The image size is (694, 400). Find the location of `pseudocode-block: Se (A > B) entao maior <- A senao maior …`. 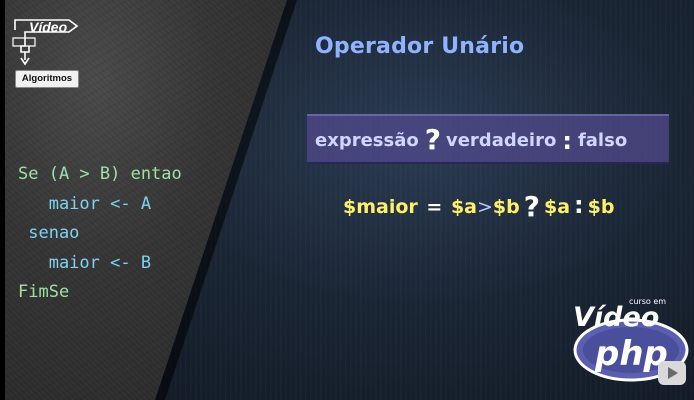

pseudocode-block: Se (A > B) entao maior <- A senao maior … is located at coordinates (100, 234).